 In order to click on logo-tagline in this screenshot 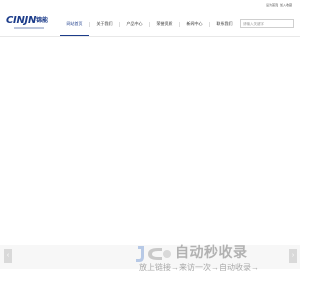, I will do `click(29, 28)`.